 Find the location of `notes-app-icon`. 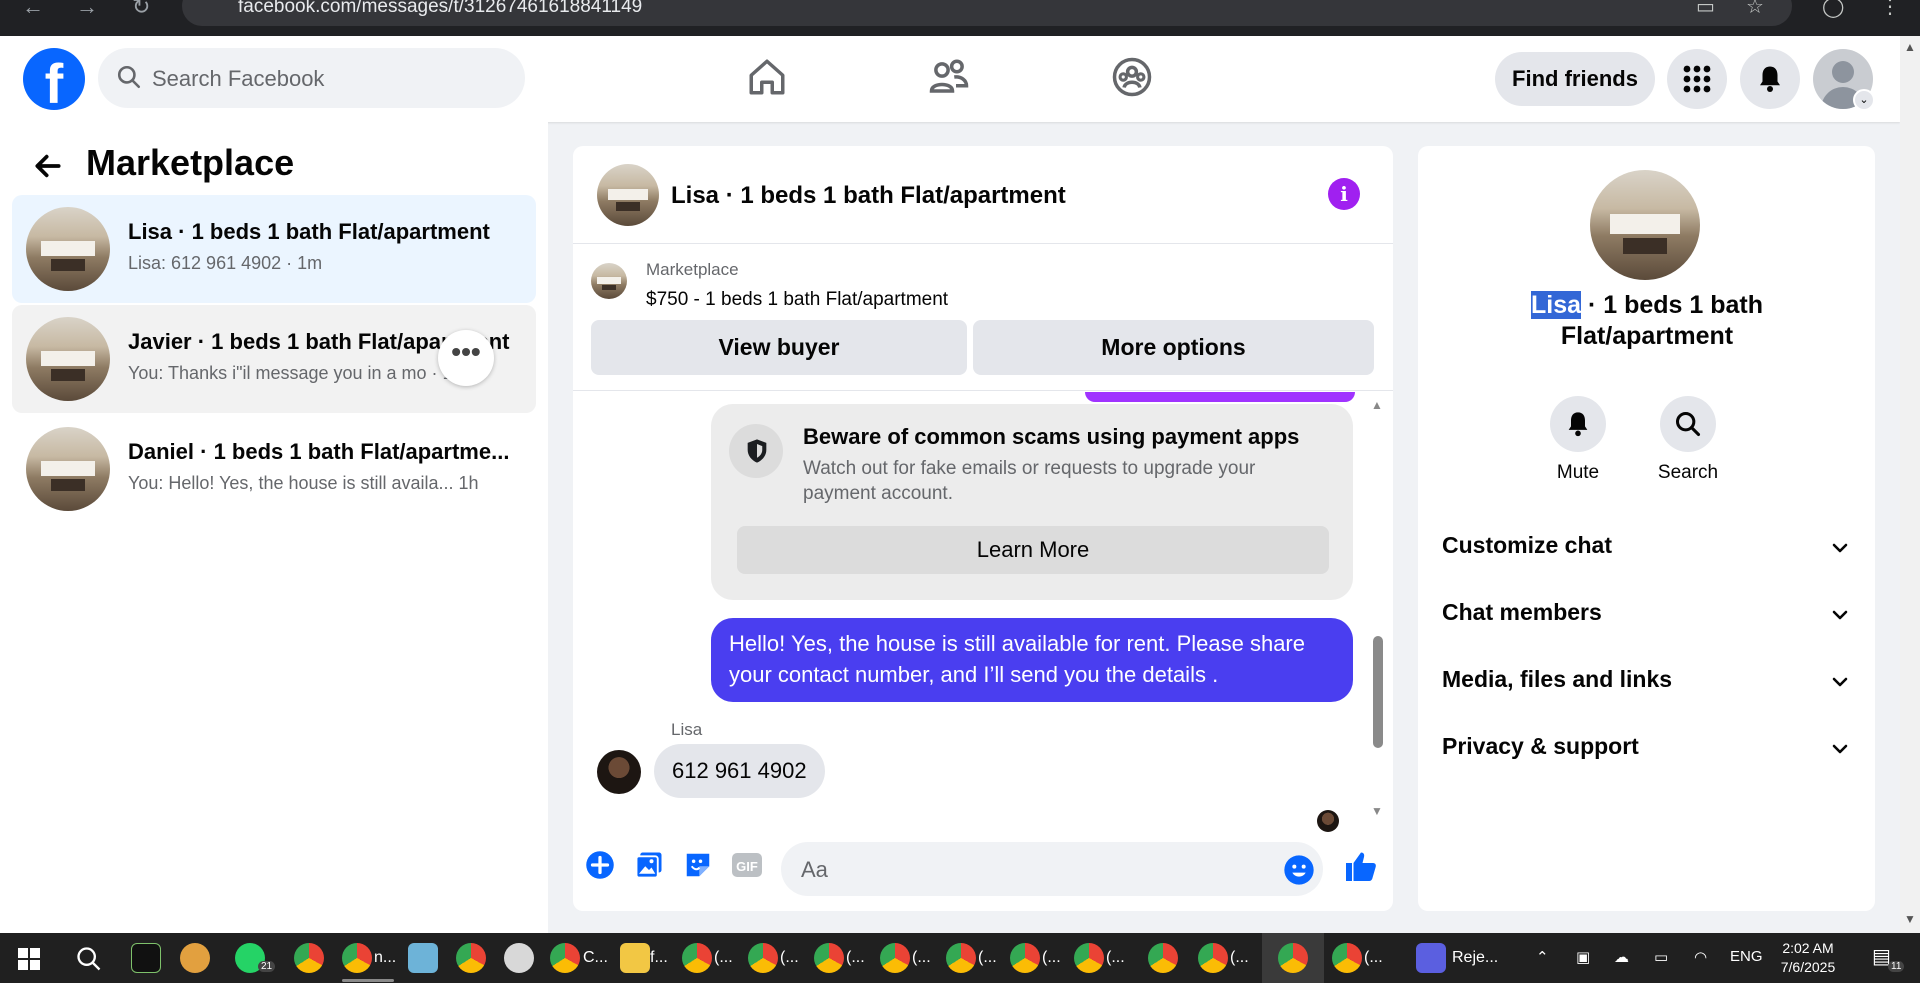

notes-app-icon is located at coordinates (423, 958).